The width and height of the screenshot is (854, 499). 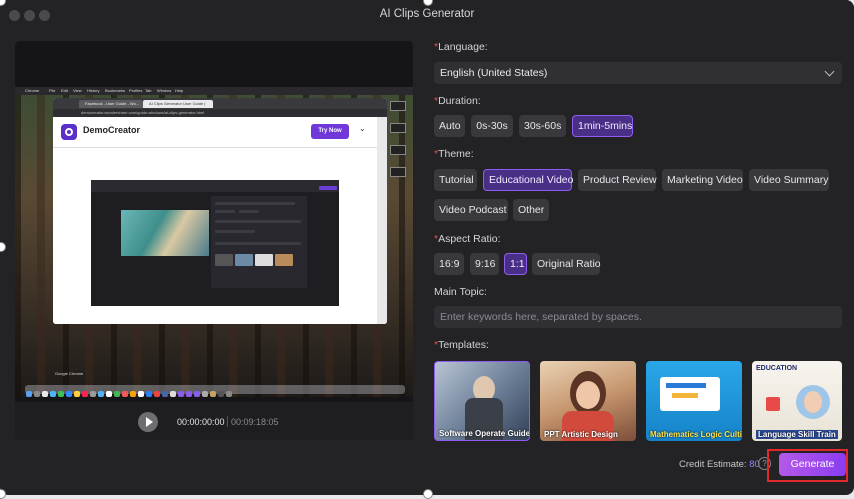 I want to click on generate-button: Generate, so click(x=812, y=464).